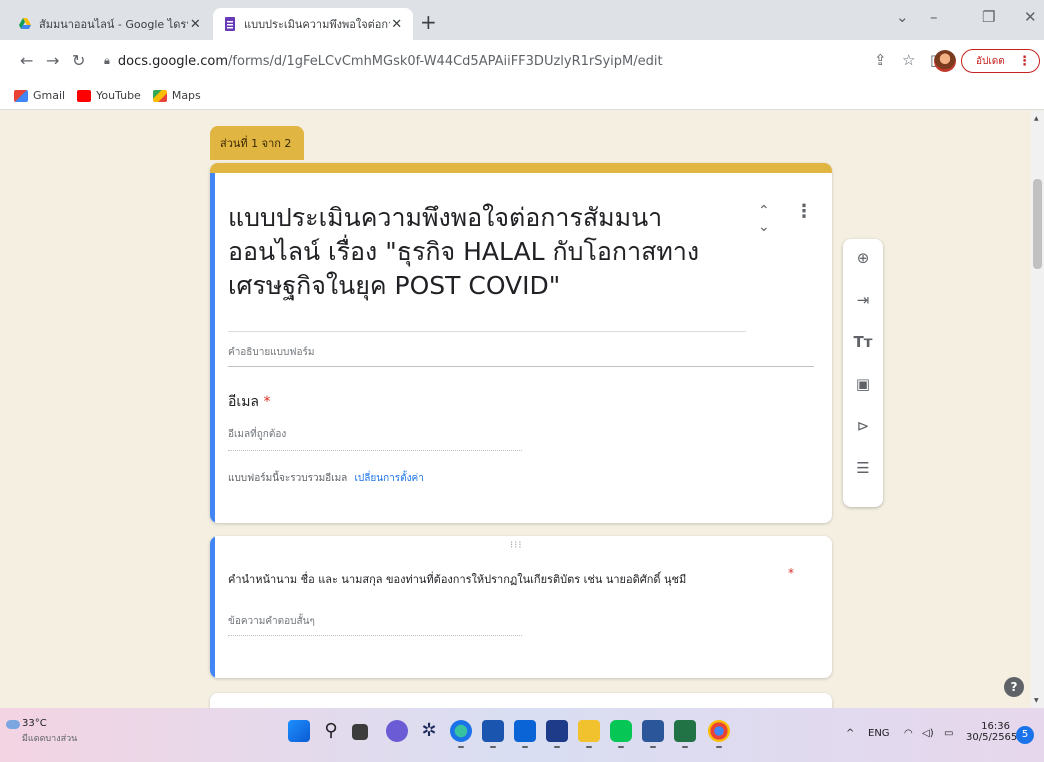 The width and height of the screenshot is (1044, 762). What do you see at coordinates (1037, 409) in the screenshot?
I see `page-scrollbar: ▲ ▼` at bounding box center [1037, 409].